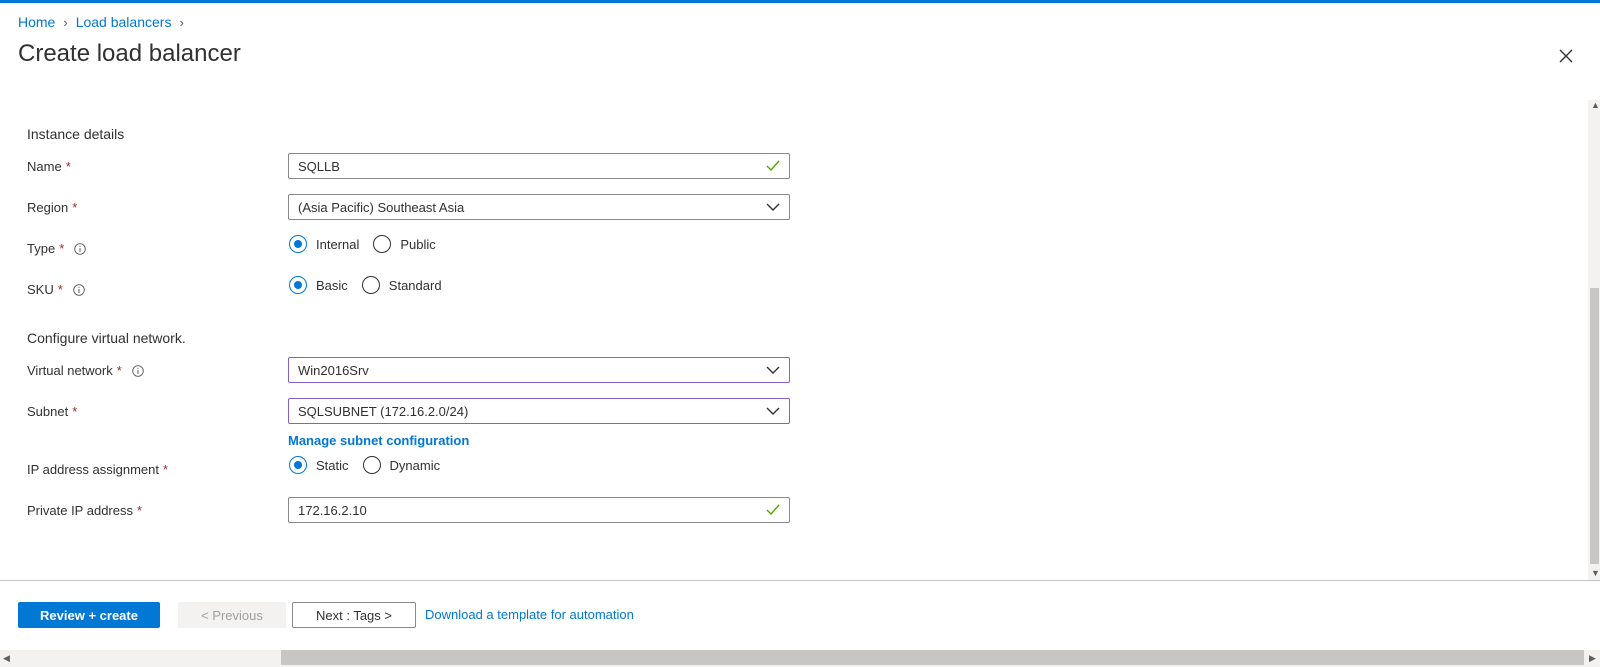  Describe the element at coordinates (539, 207) in the screenshot. I see `region-dropdown: (Asia Pacific) Southeast Asia` at that location.